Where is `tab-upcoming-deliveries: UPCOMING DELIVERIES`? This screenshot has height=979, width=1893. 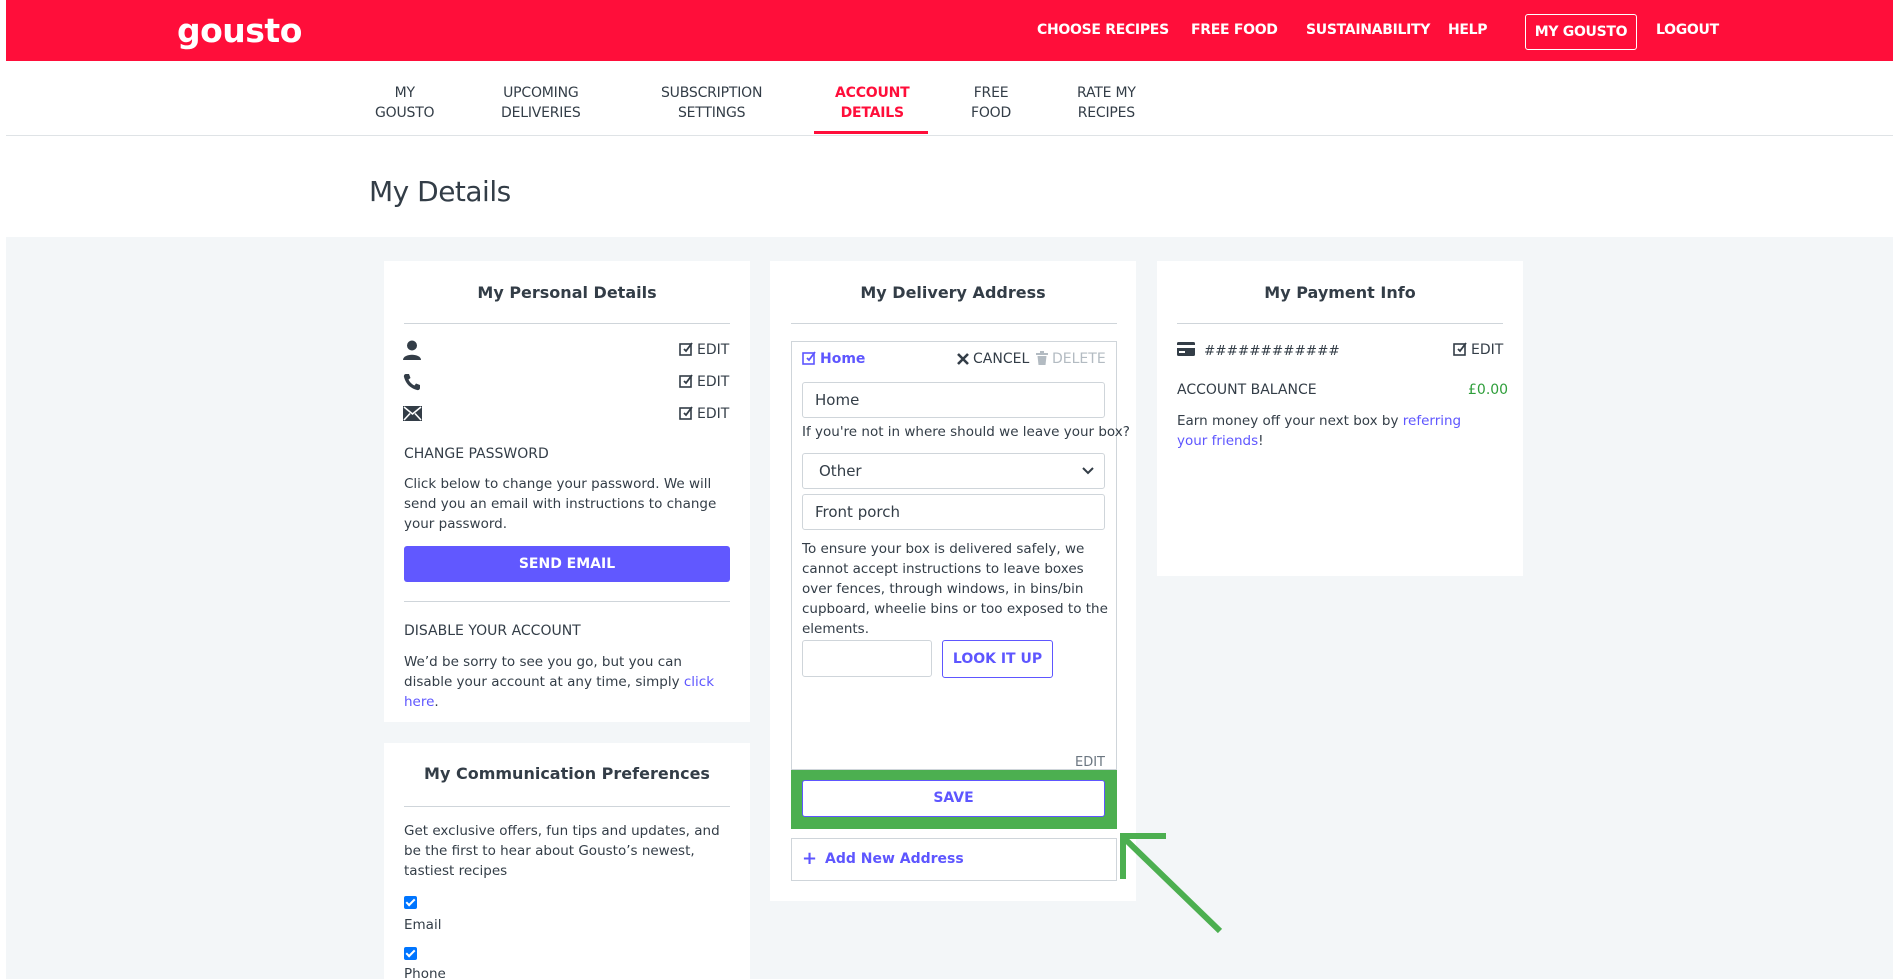
tab-upcoming-deliveries: UPCOMING DELIVERIES is located at coordinates (541, 103).